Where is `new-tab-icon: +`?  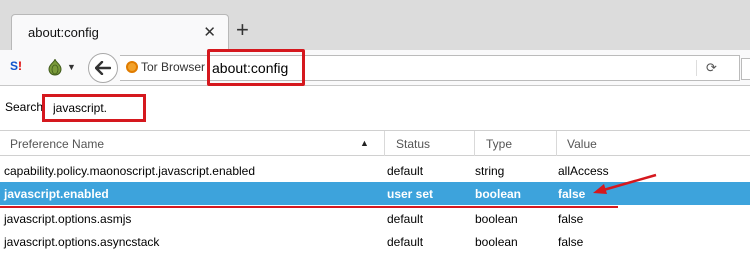 new-tab-icon: + is located at coordinates (242, 30).